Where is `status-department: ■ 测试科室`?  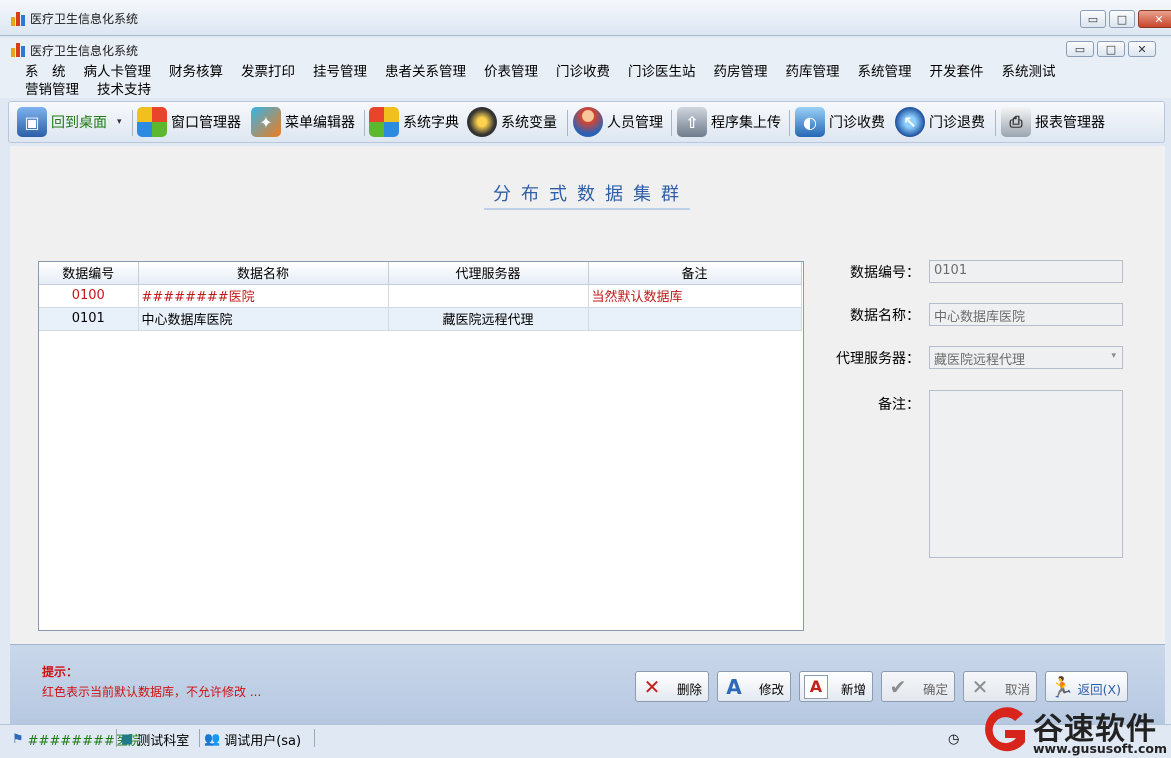 status-department: ■ 测试科室 is located at coordinates (155, 739).